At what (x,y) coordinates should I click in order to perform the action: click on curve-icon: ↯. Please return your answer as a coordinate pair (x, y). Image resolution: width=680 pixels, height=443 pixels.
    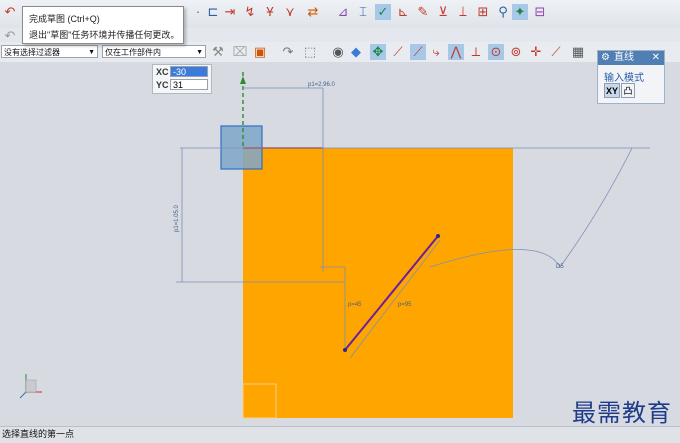
    Looking at the image, I should click on (250, 12).